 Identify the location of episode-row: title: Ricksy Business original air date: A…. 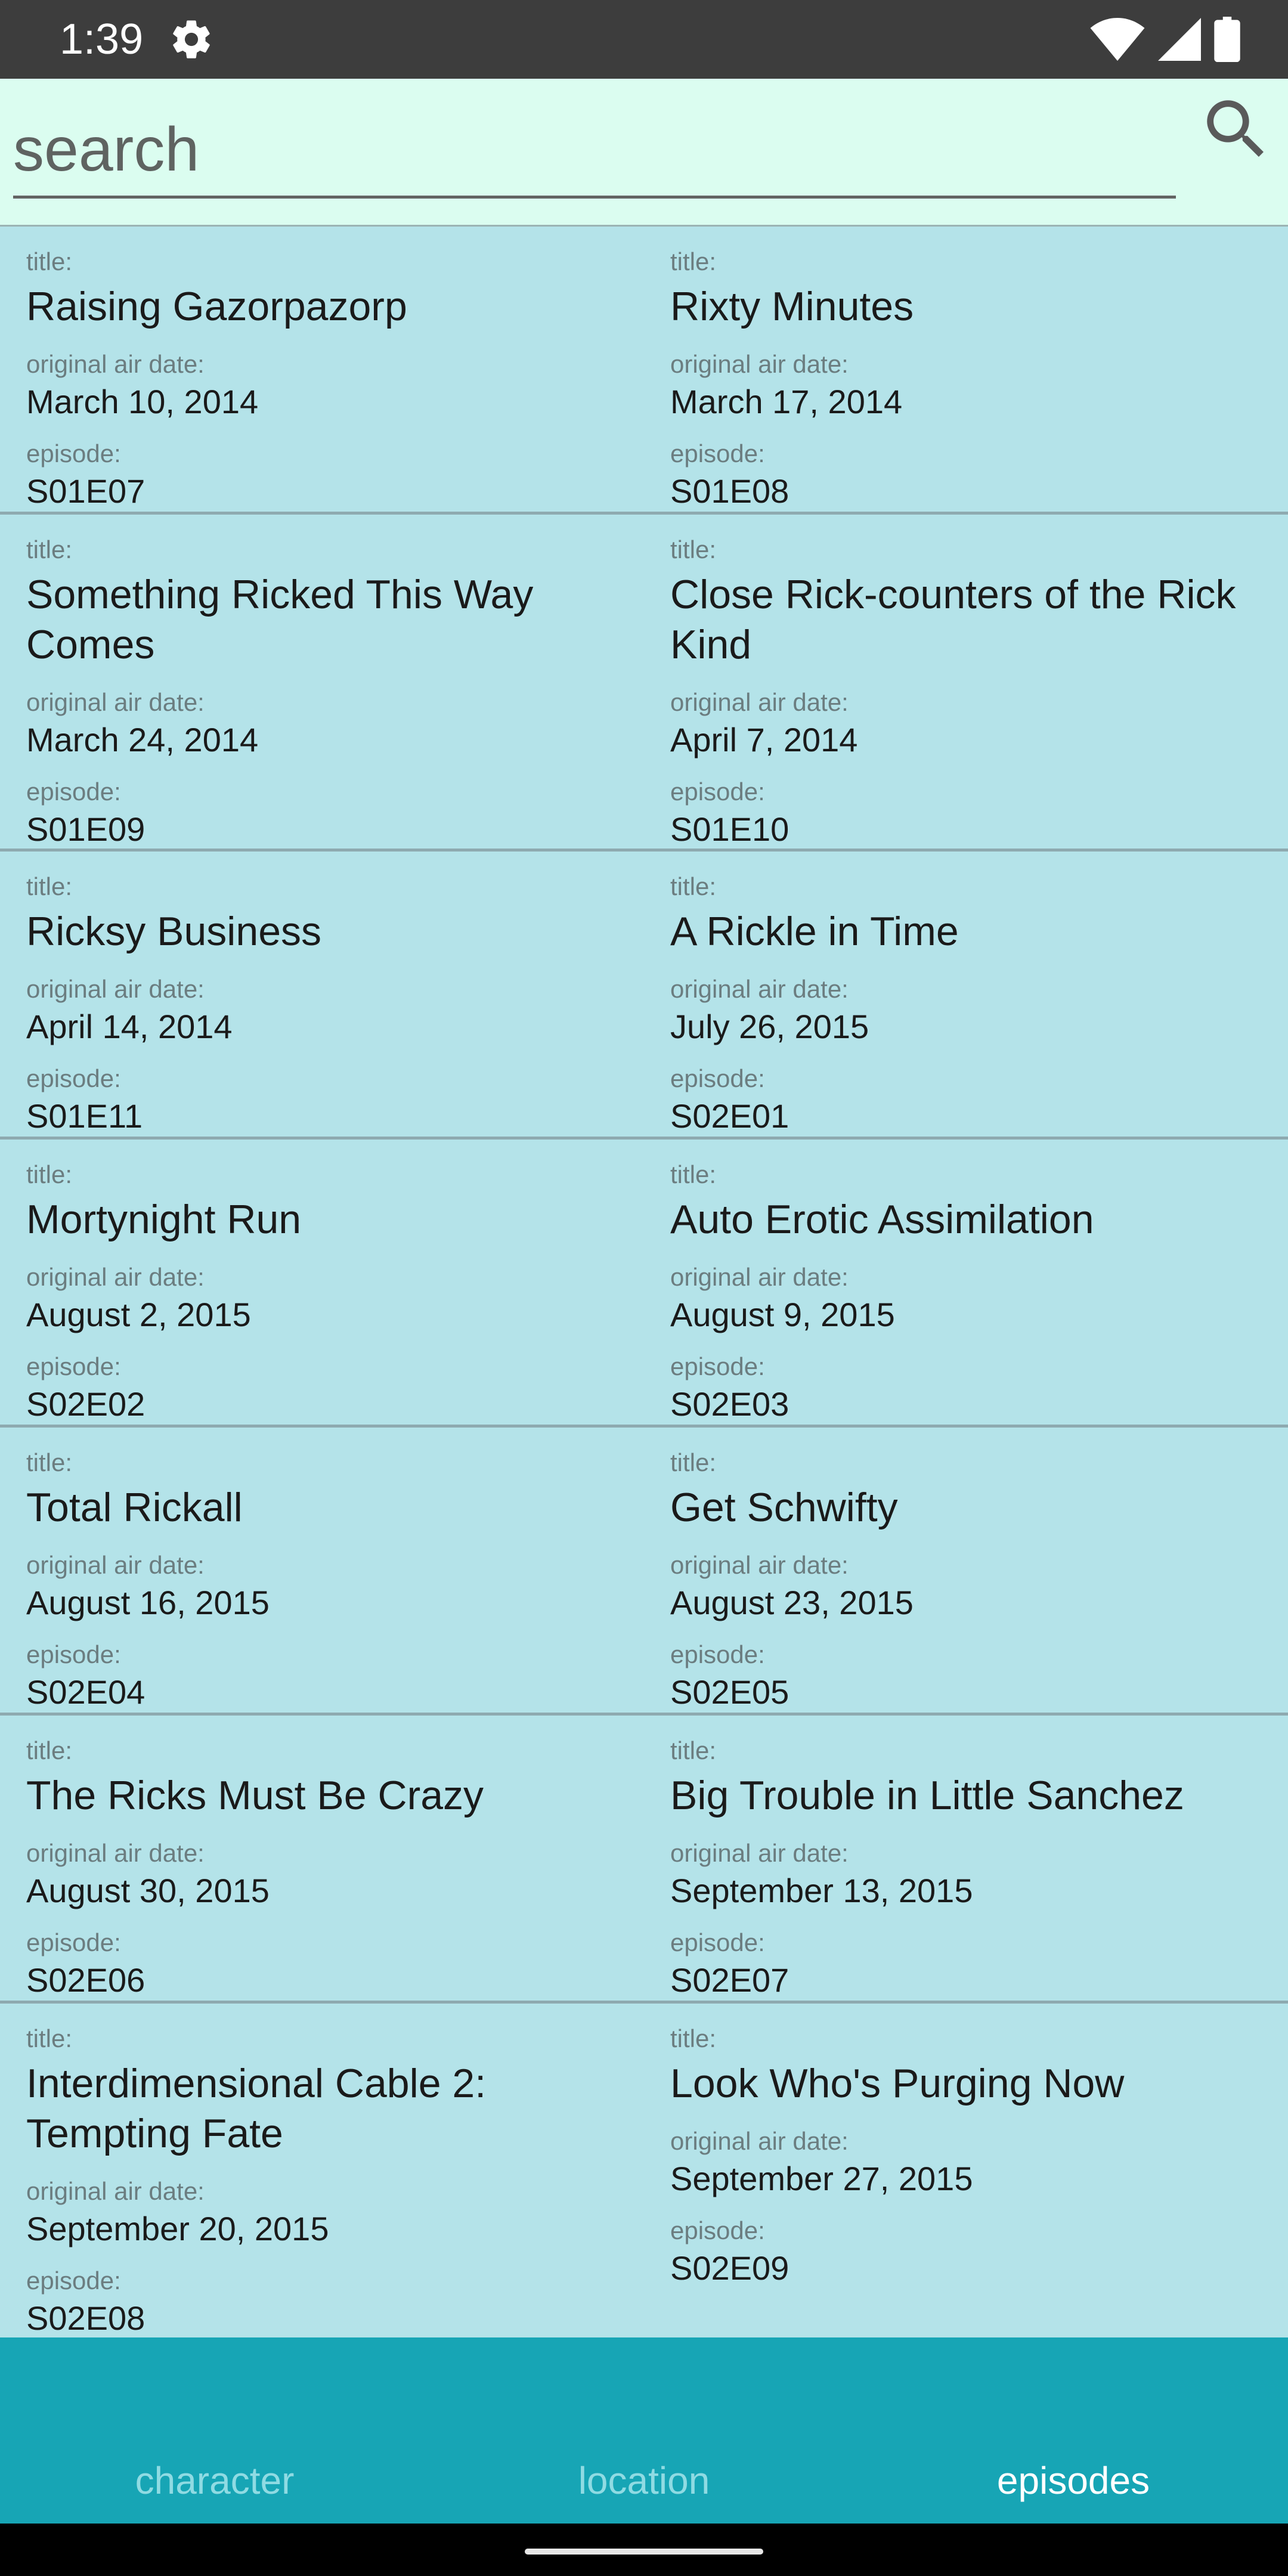
(644, 996).